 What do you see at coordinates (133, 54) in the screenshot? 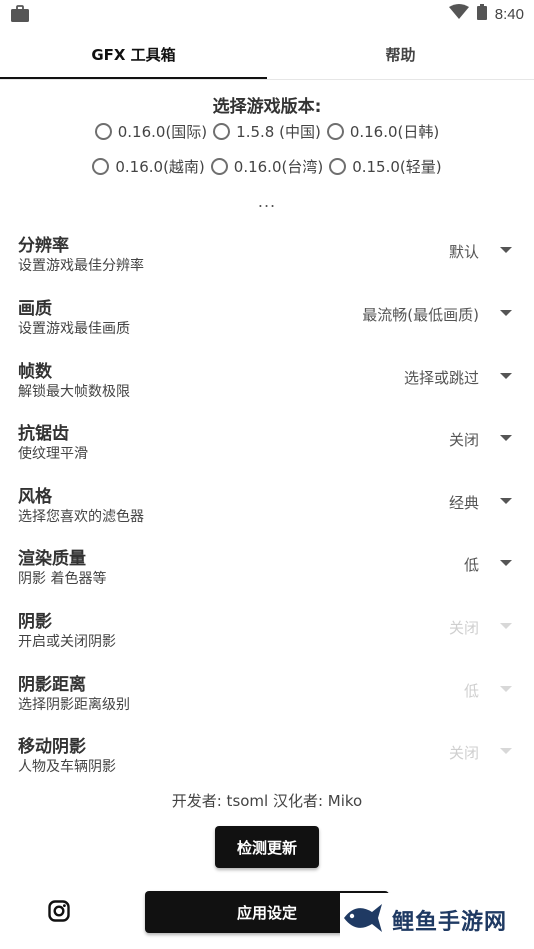
I see `tab-gfx-toolbox: GFX 工具箱` at bounding box center [133, 54].